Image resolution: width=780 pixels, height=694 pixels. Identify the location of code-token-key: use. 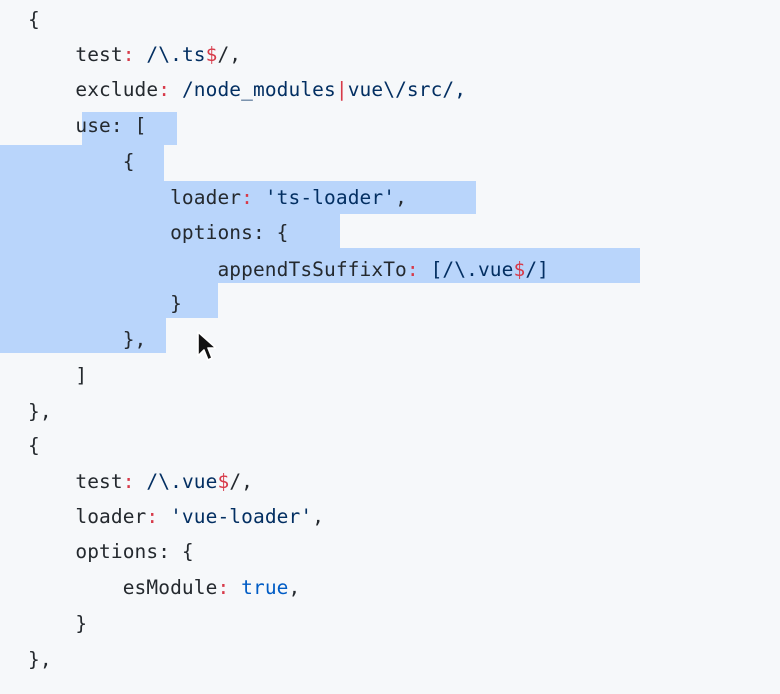
(69, 125).